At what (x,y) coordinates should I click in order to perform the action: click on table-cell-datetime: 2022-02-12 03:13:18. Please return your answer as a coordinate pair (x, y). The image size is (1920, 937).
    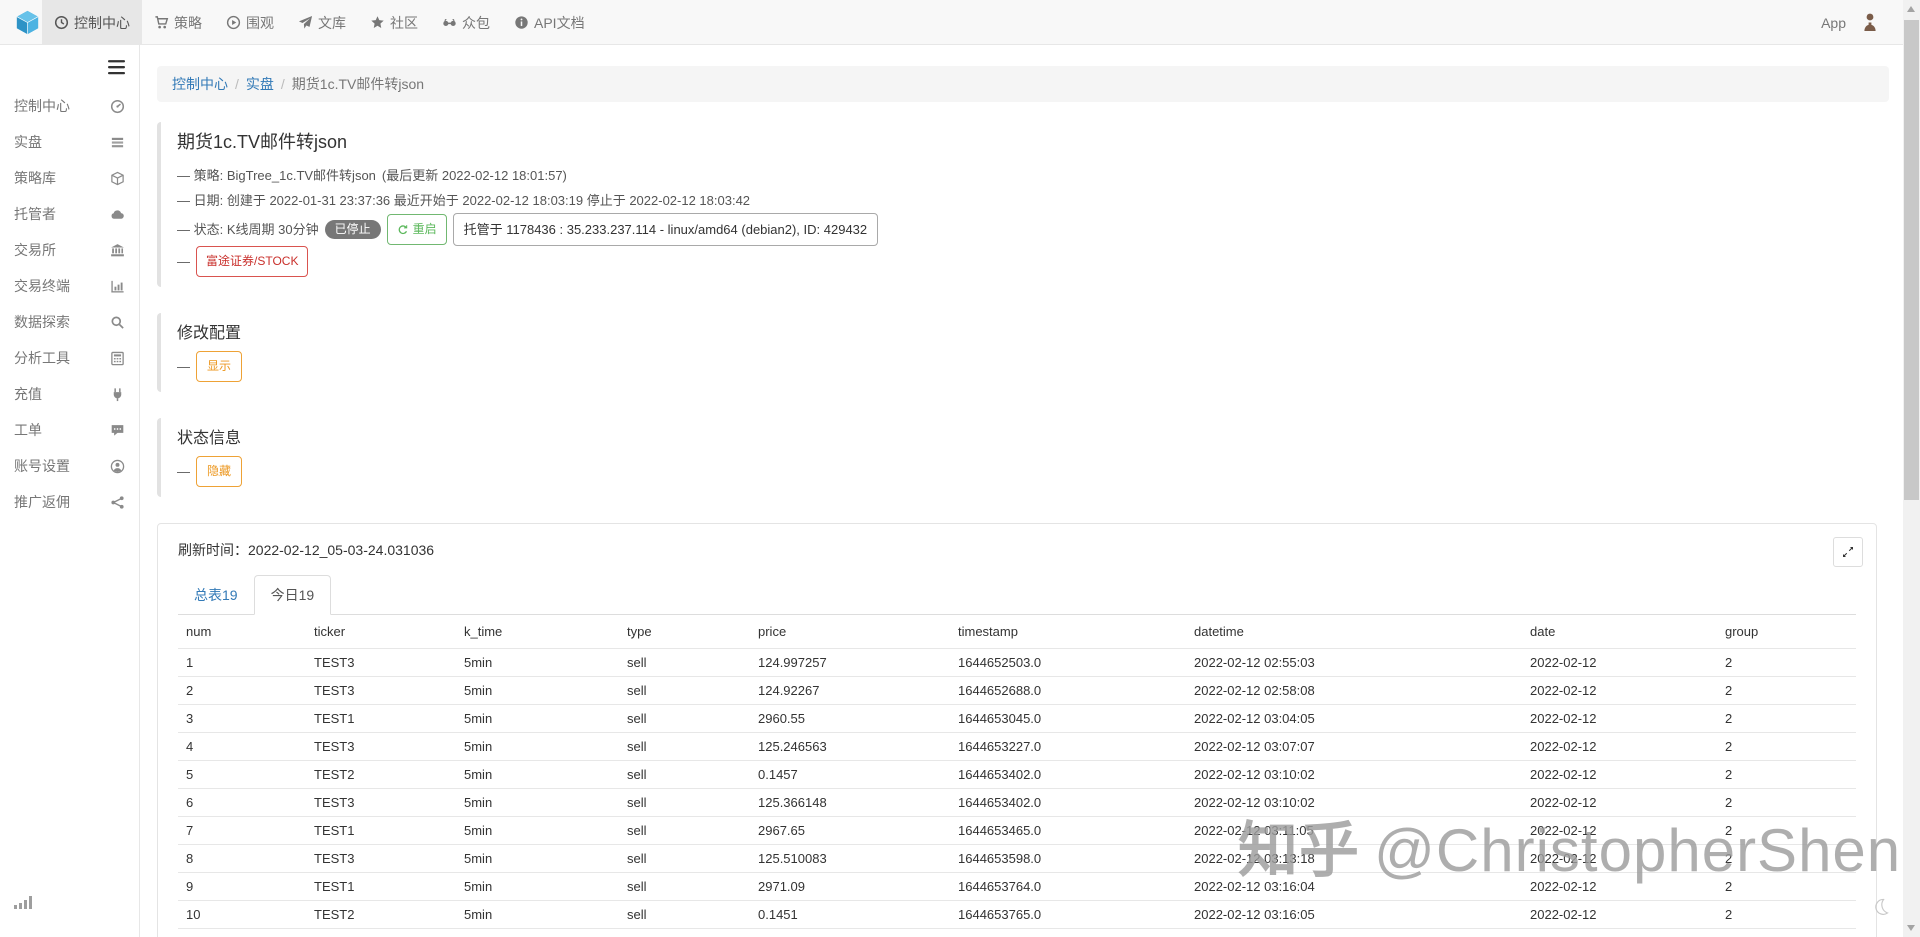
    Looking at the image, I should click on (1354, 858).